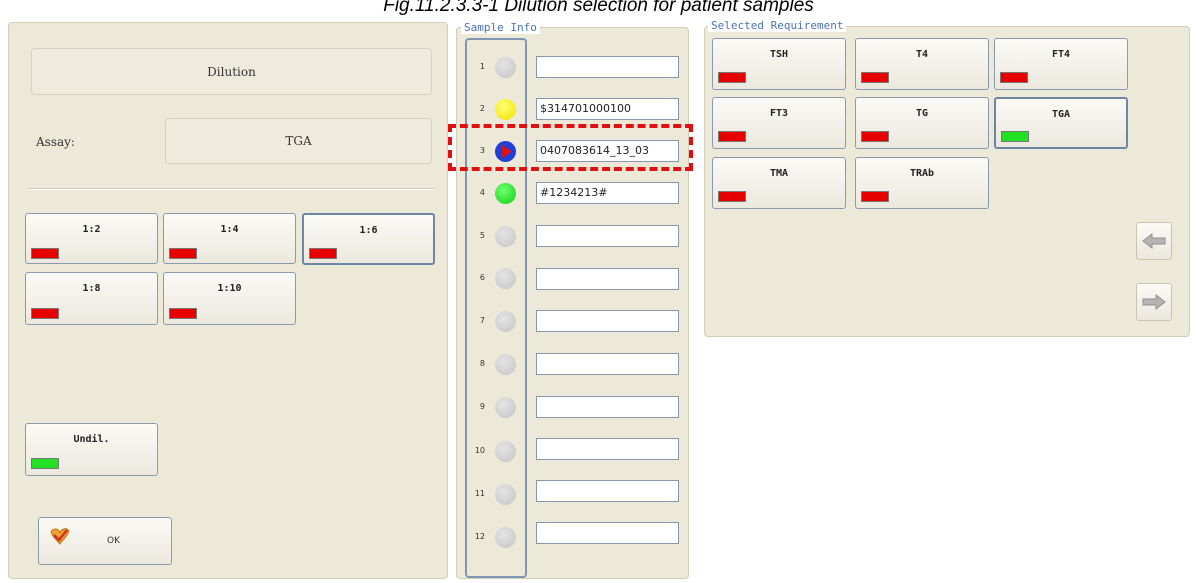  Describe the element at coordinates (482, 363) in the screenshot. I see `slot-number: 8` at that location.